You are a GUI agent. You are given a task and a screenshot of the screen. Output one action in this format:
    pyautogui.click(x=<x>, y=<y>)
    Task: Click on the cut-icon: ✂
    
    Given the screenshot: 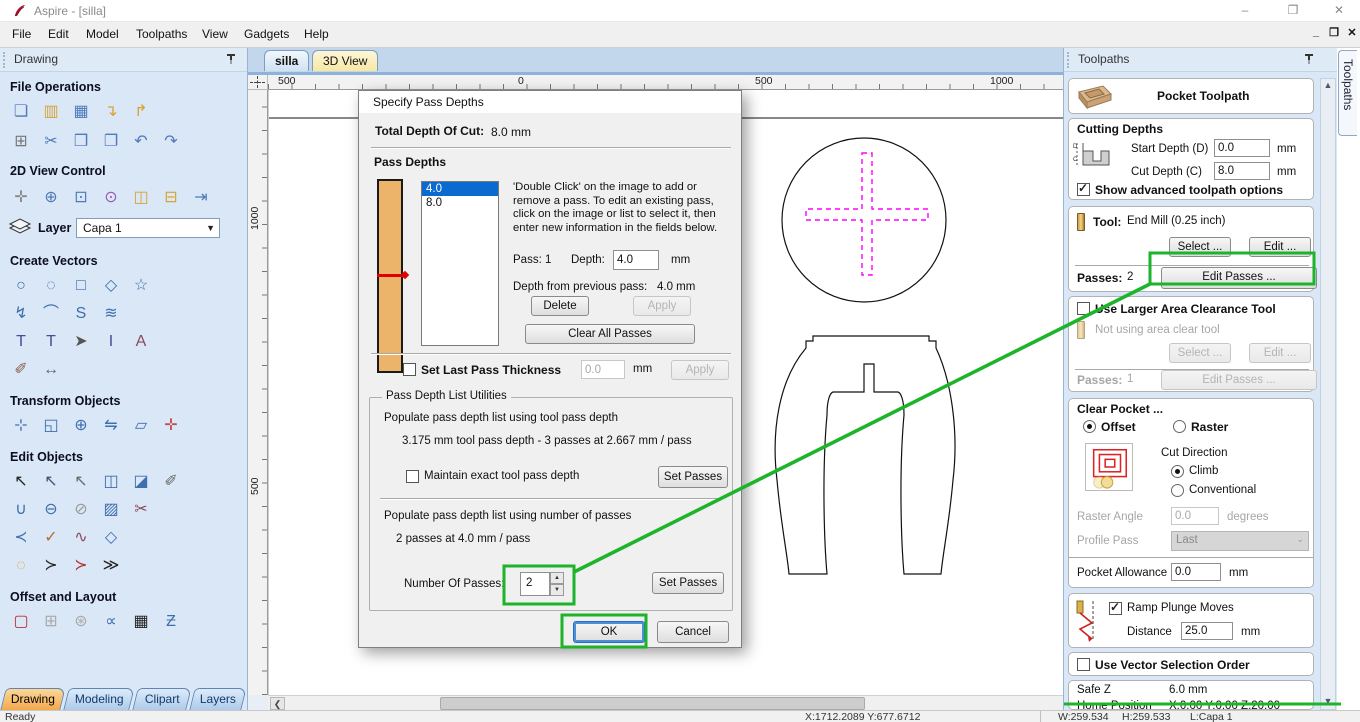 What is the action you would take?
    pyautogui.click(x=51, y=142)
    